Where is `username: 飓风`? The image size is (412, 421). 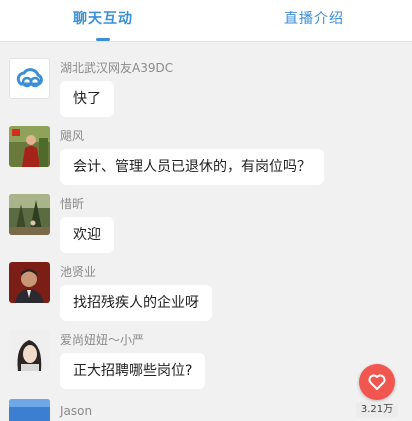 username: 飓风 is located at coordinates (72, 136).